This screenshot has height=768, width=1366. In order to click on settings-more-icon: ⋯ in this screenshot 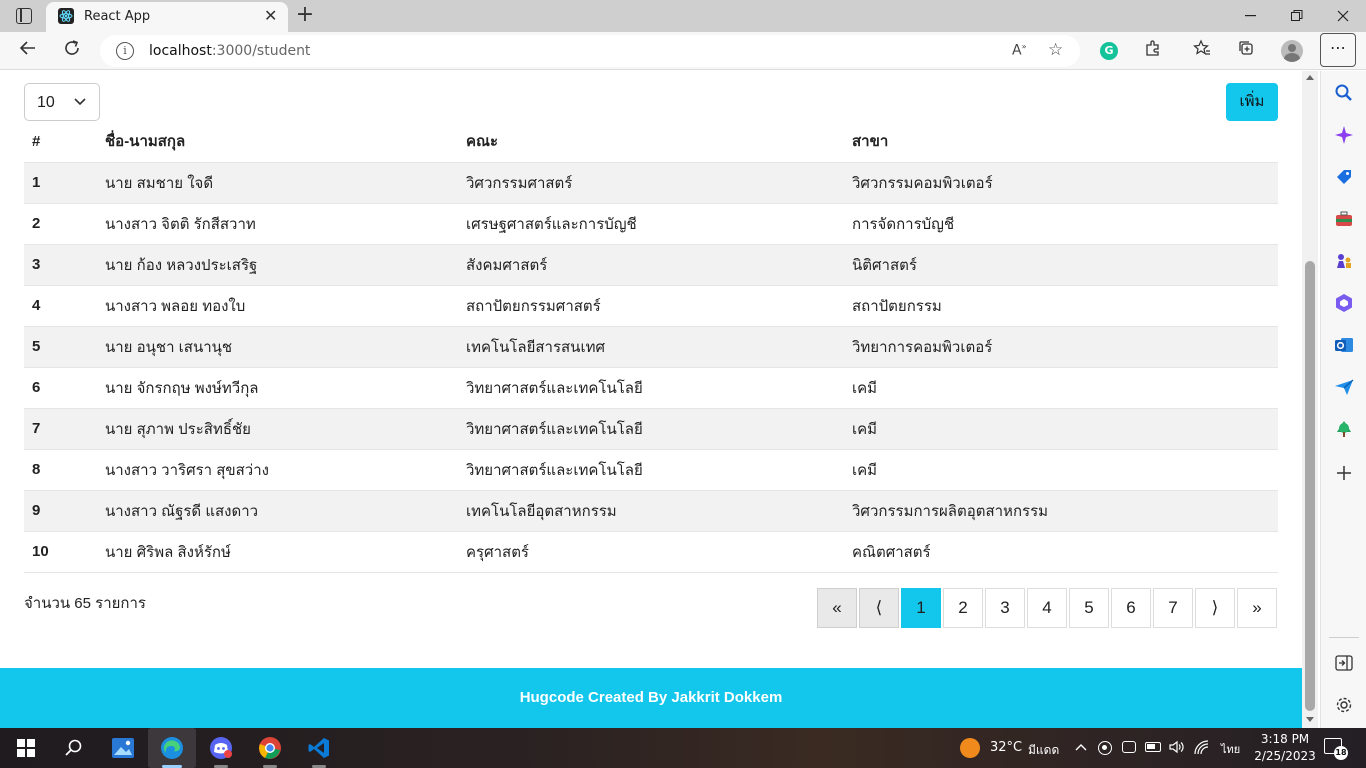, I will do `click(1338, 50)`.